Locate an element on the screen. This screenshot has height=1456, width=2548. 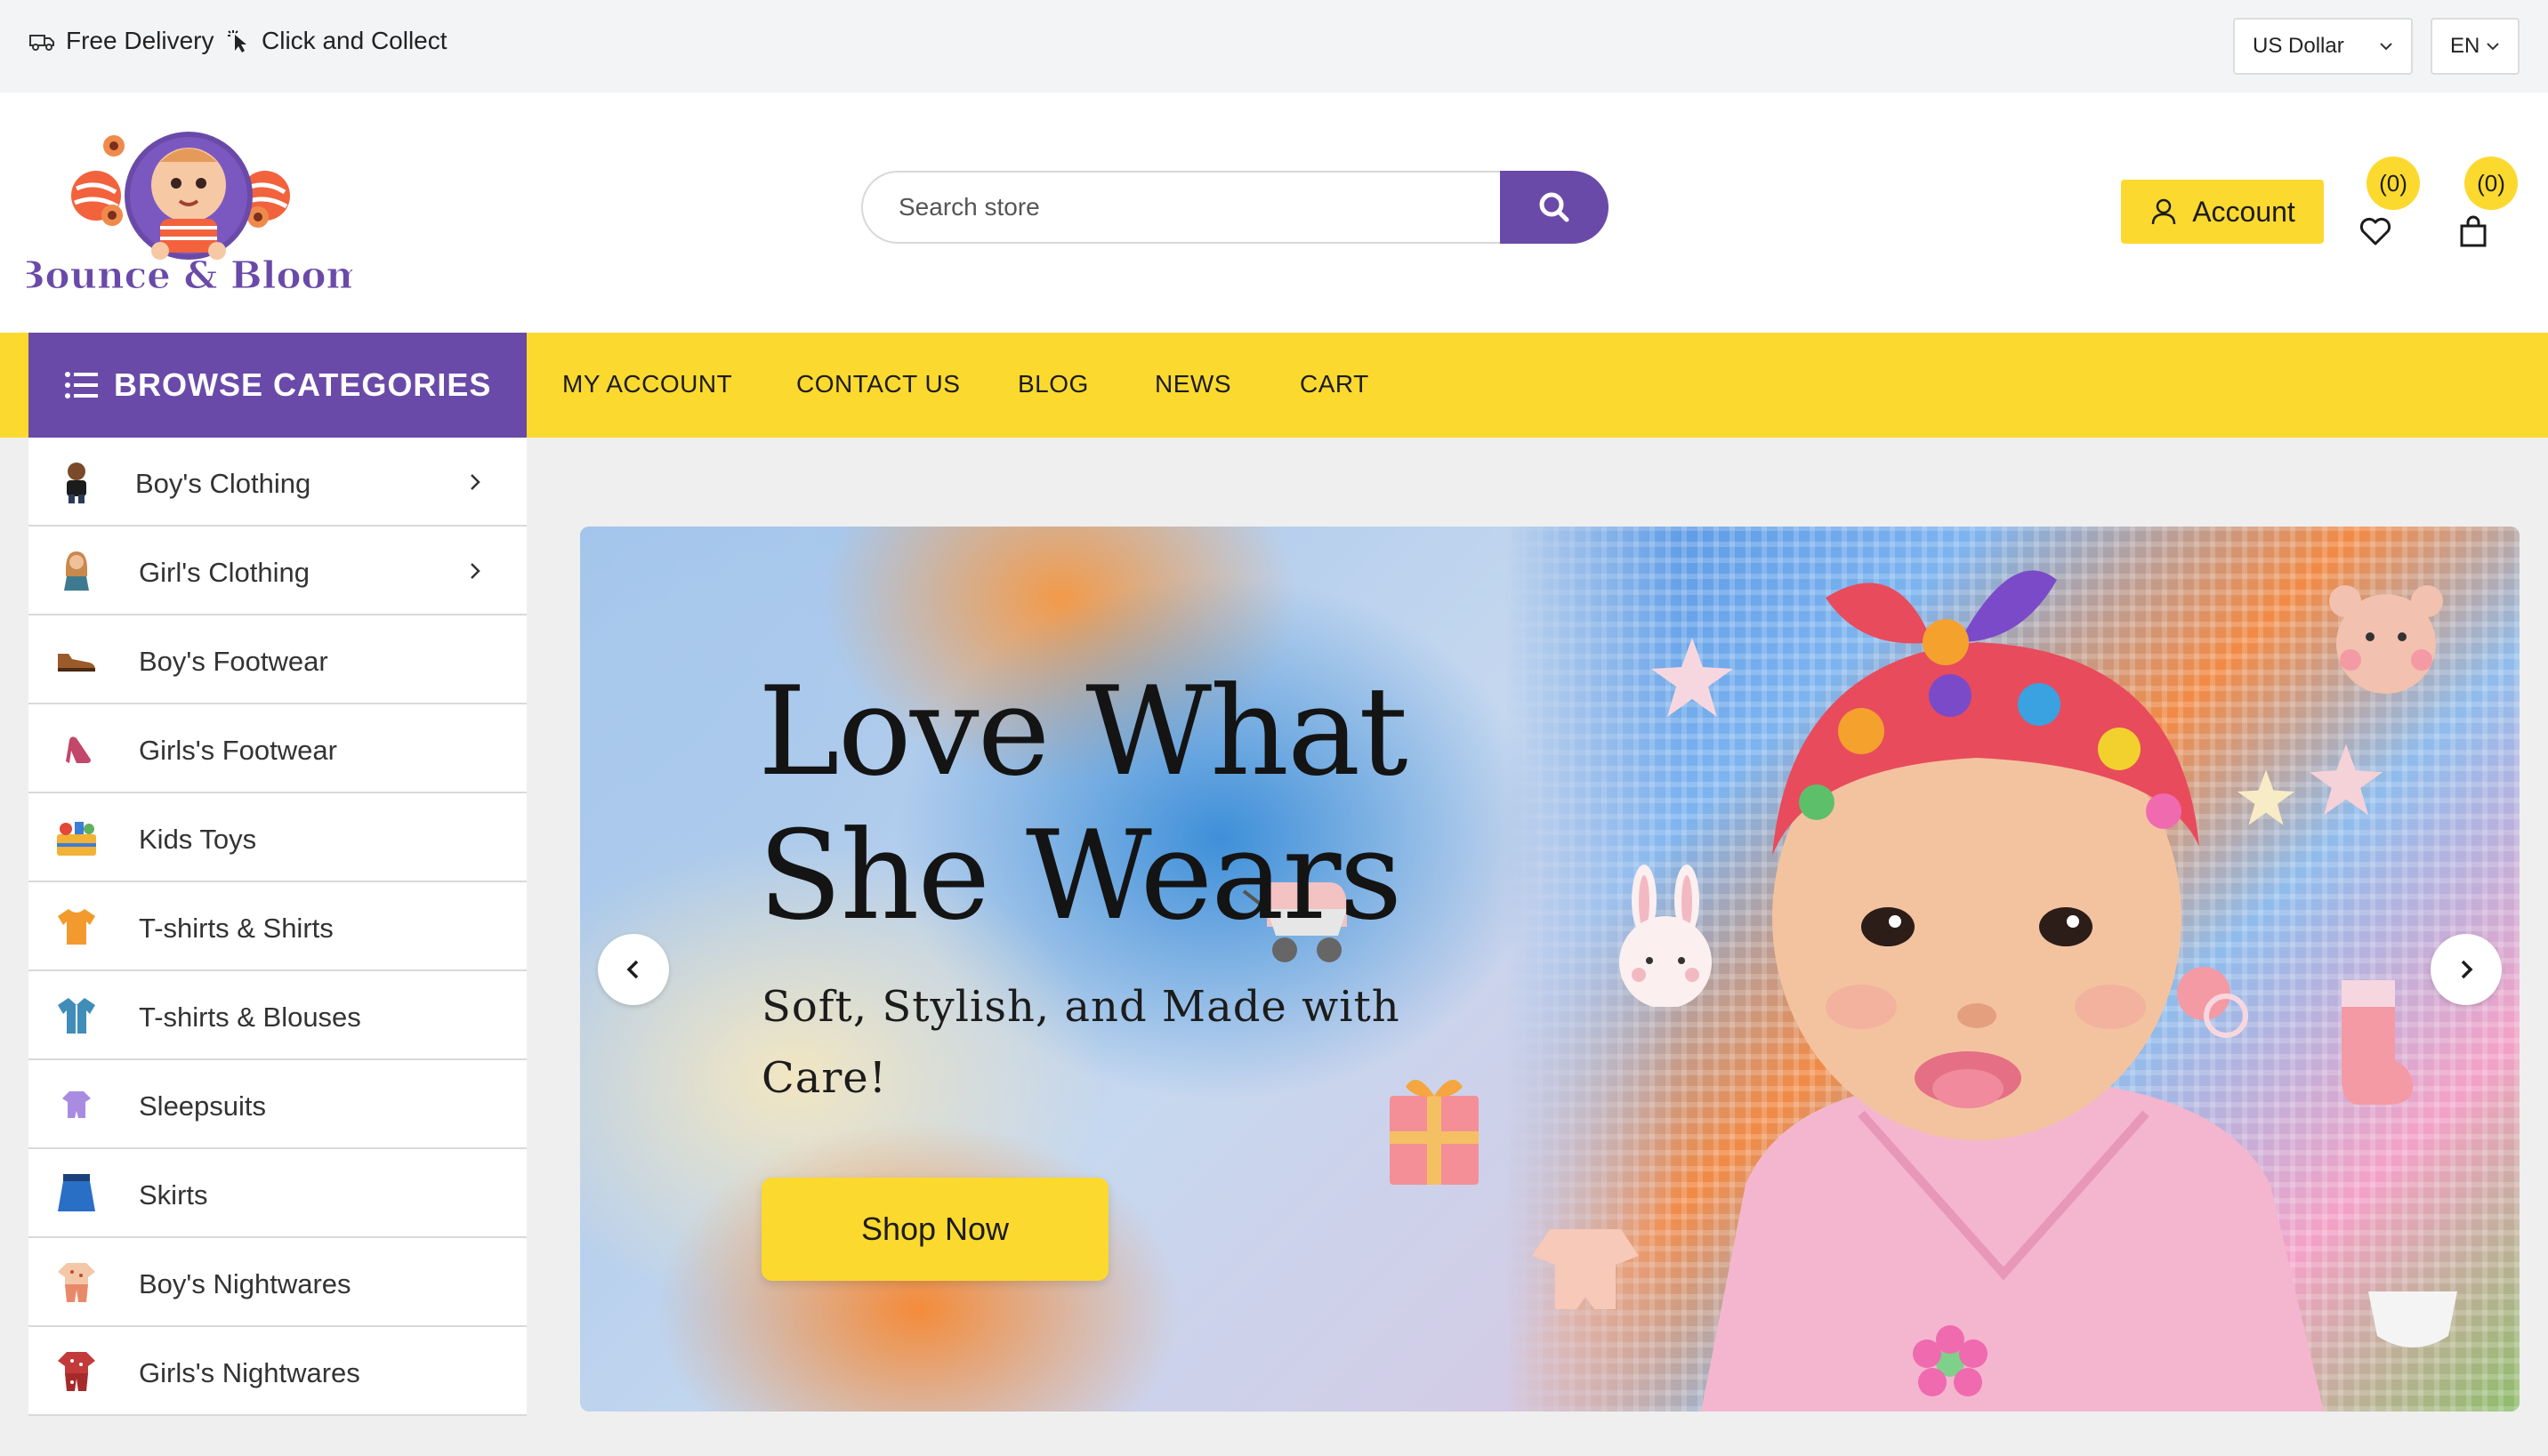
girl-nightwear-icon is located at coordinates (77, 1371).